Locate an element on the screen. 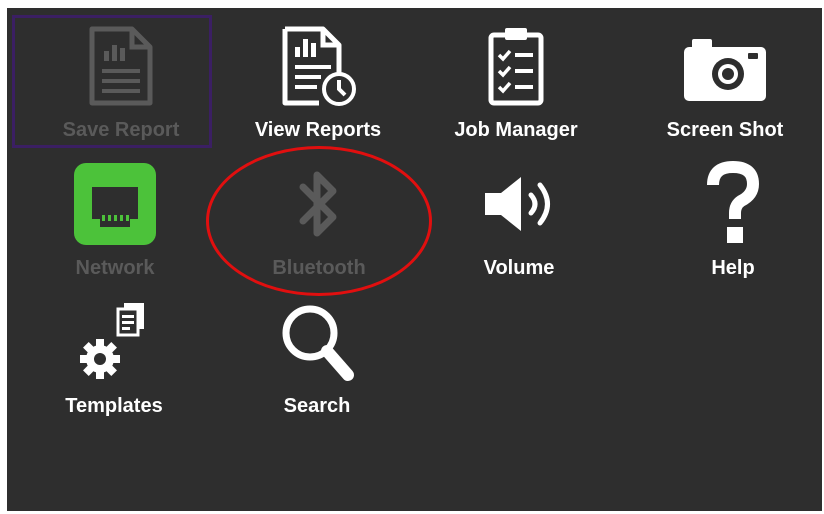 The width and height of the screenshot is (824, 514). speaker-icon is located at coordinates (519, 204).